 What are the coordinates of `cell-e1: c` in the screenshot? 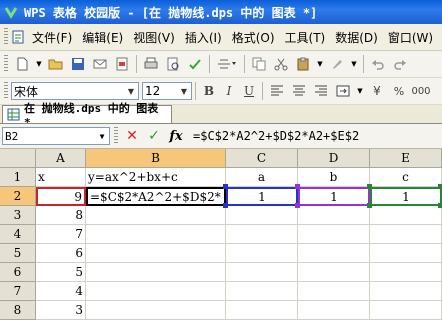 It's located at (406, 177).